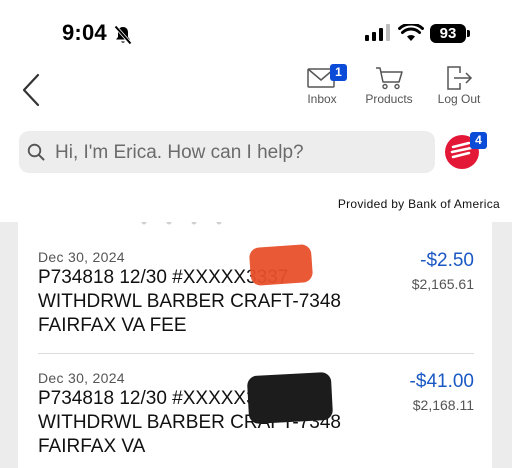  What do you see at coordinates (442, 284) in the screenshot?
I see `running-balance: $2,165.61` at bounding box center [442, 284].